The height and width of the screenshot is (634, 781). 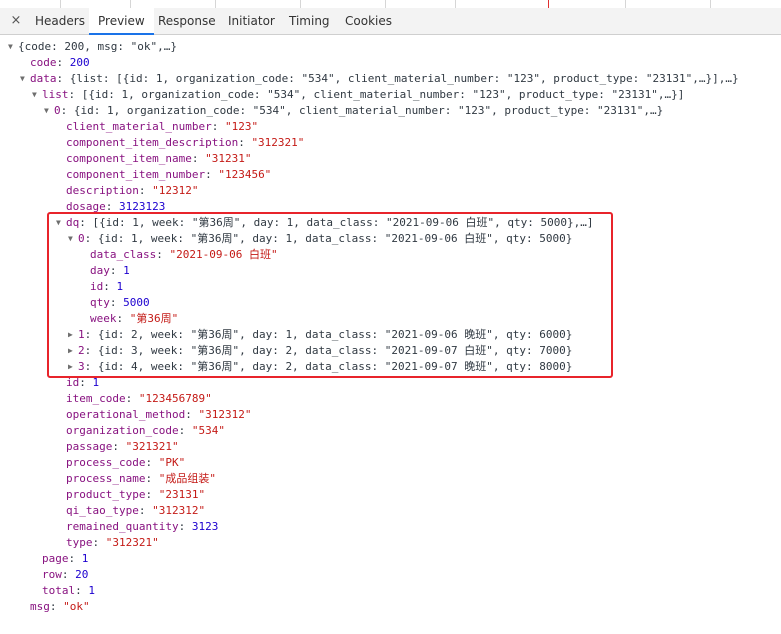 What do you see at coordinates (60, 21) in the screenshot?
I see `tab-headers: Headers` at bounding box center [60, 21].